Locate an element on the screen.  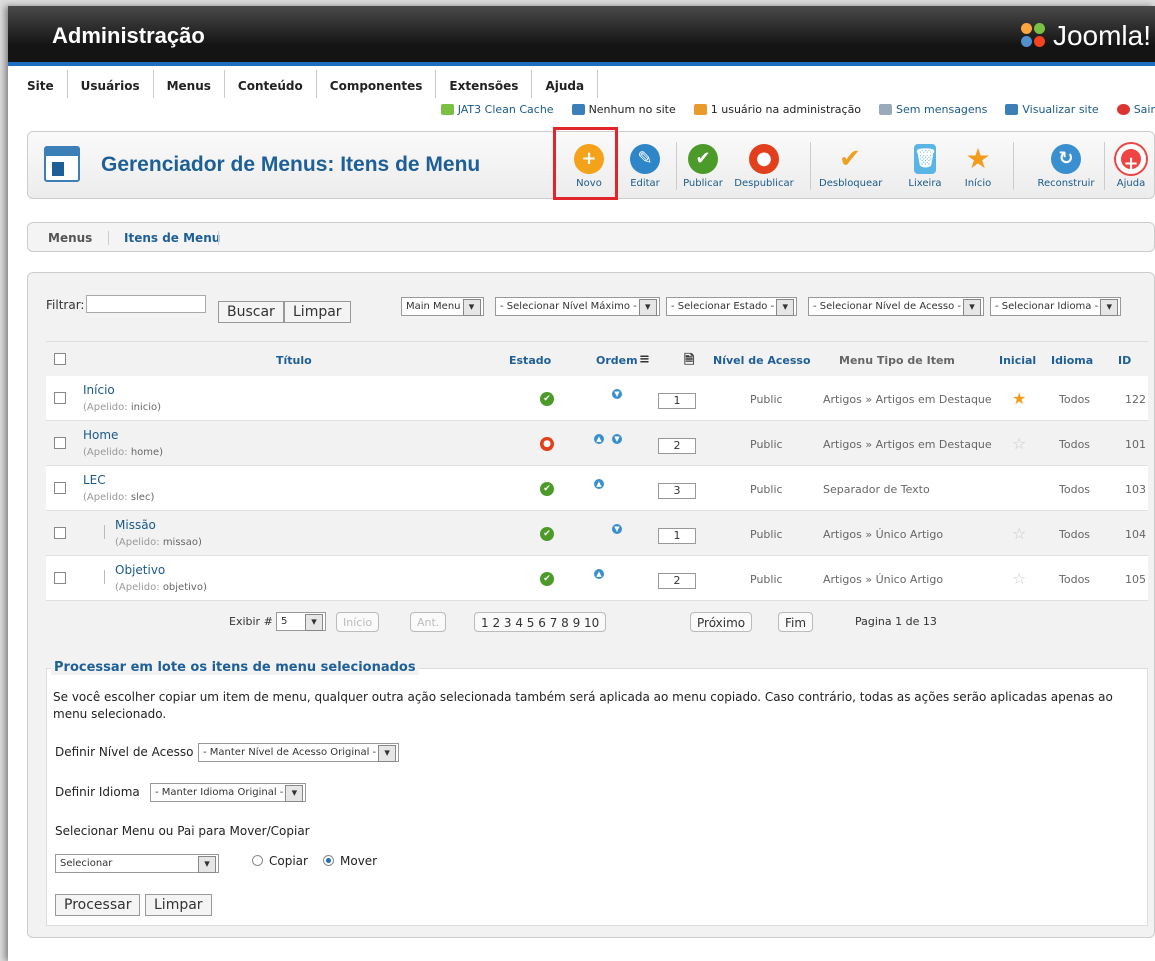
col-state: Estado is located at coordinates (530, 360).